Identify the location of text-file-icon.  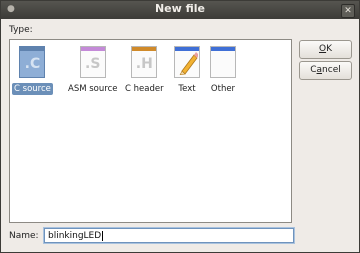
(187, 63).